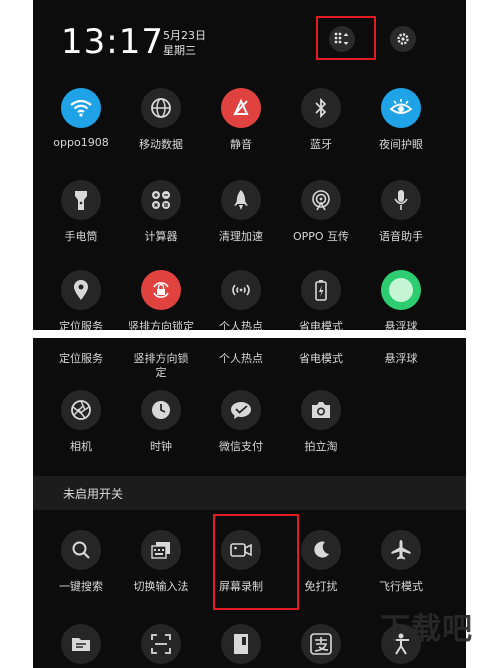 The height and width of the screenshot is (668, 499). What do you see at coordinates (161, 236) in the screenshot?
I see `tile-label: 计算器` at bounding box center [161, 236].